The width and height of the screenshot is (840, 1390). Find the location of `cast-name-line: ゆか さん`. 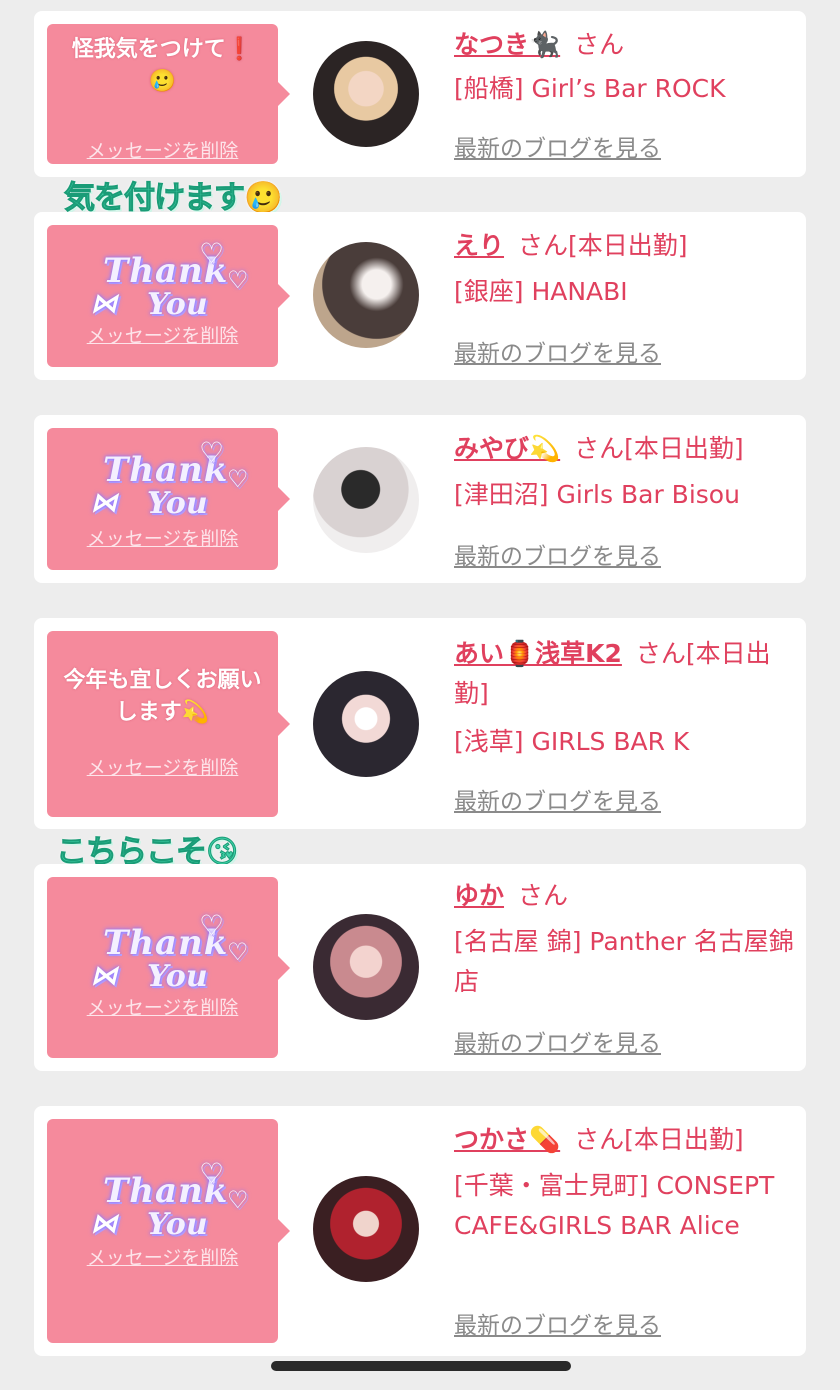

cast-name-line: ゆか さん is located at coordinates (511, 896).